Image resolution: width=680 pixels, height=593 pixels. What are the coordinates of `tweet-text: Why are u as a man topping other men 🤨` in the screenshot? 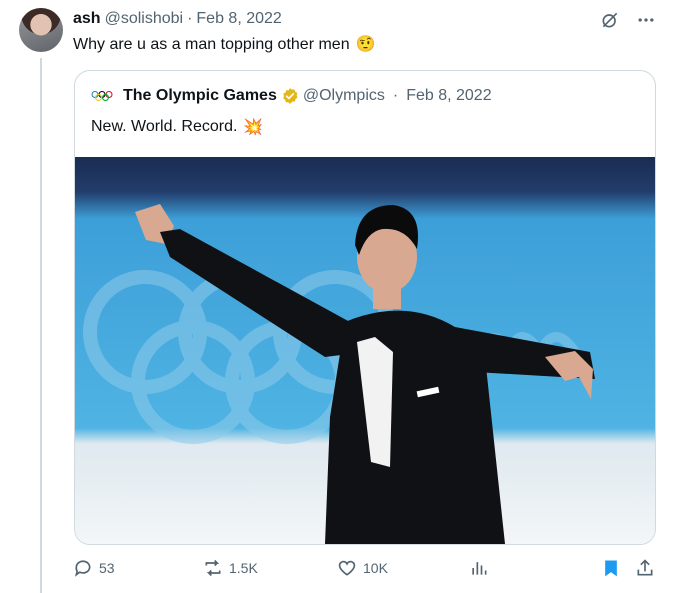 It's located at (224, 45).